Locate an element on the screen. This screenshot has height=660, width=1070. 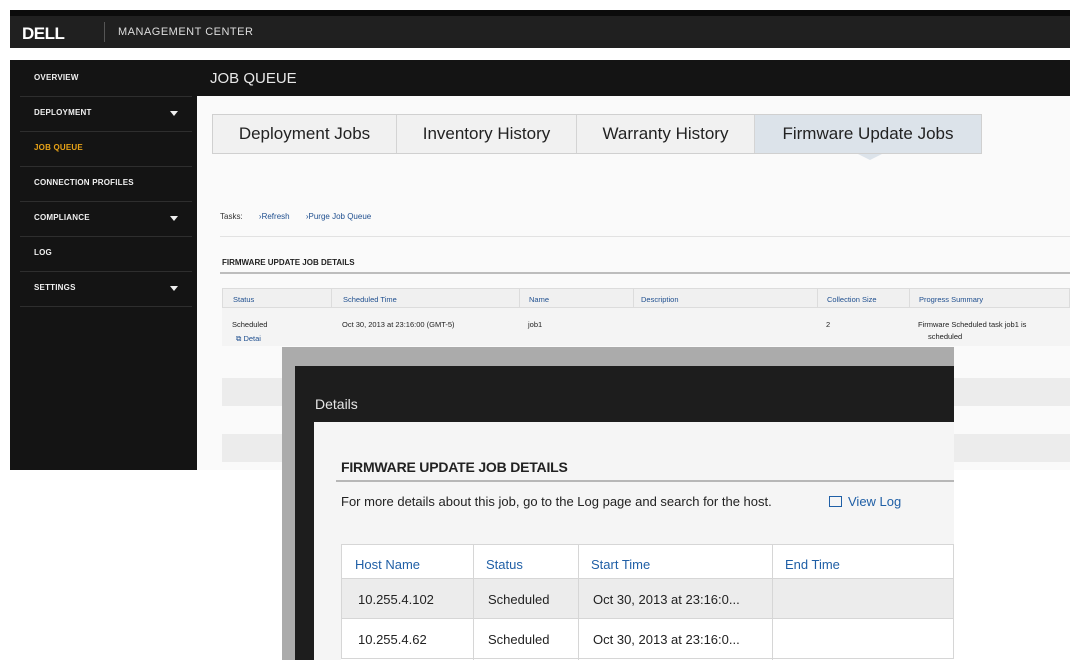
tab-warranty-history: Warranty History is located at coordinates (666, 134).